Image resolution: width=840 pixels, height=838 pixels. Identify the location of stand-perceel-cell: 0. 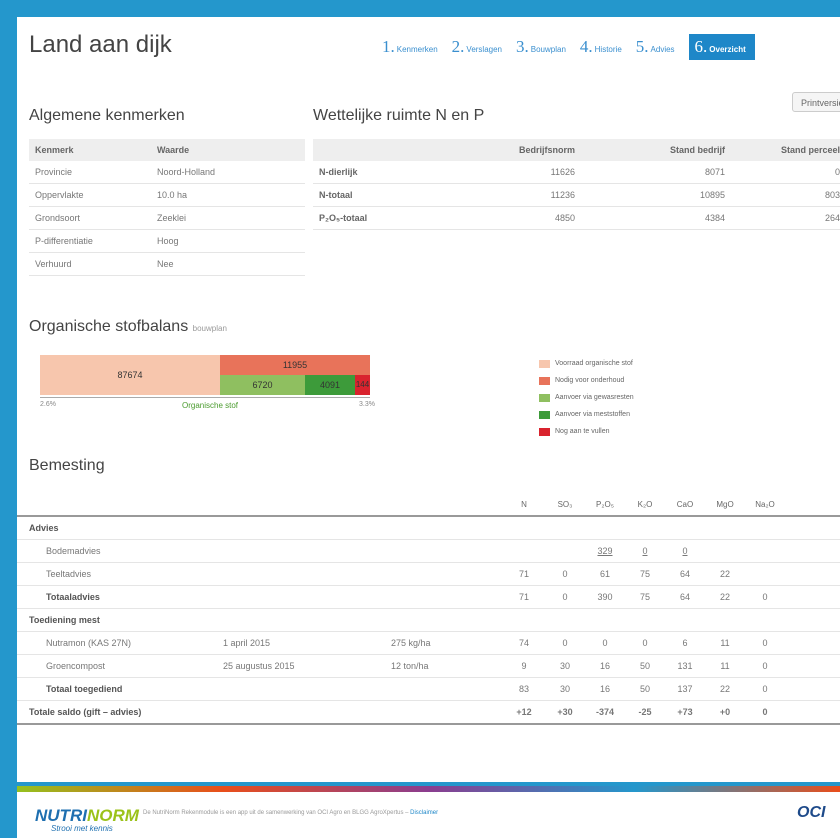
(782, 172).